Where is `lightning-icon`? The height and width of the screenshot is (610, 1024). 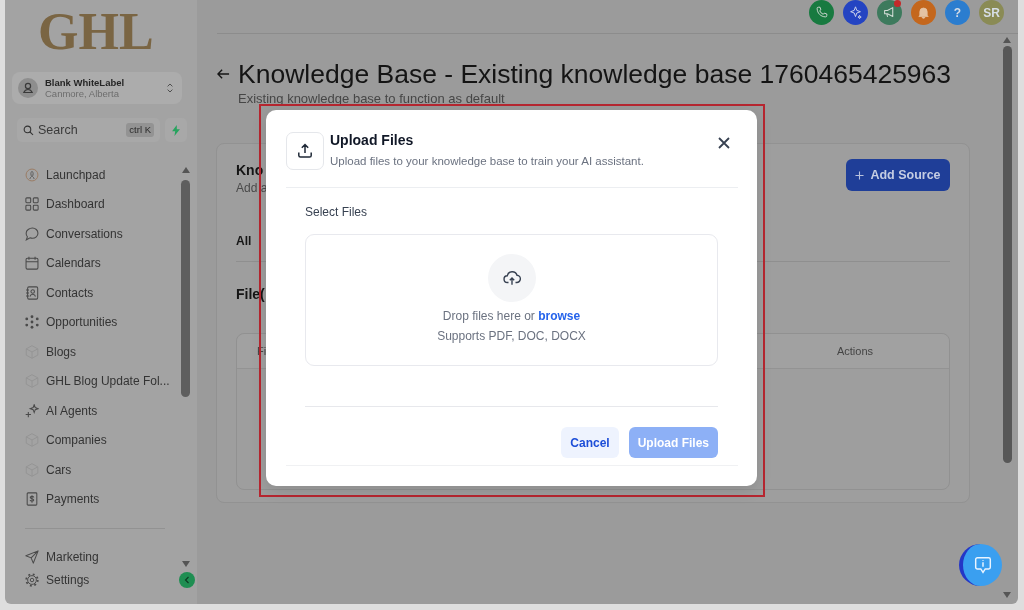 lightning-icon is located at coordinates (176, 130).